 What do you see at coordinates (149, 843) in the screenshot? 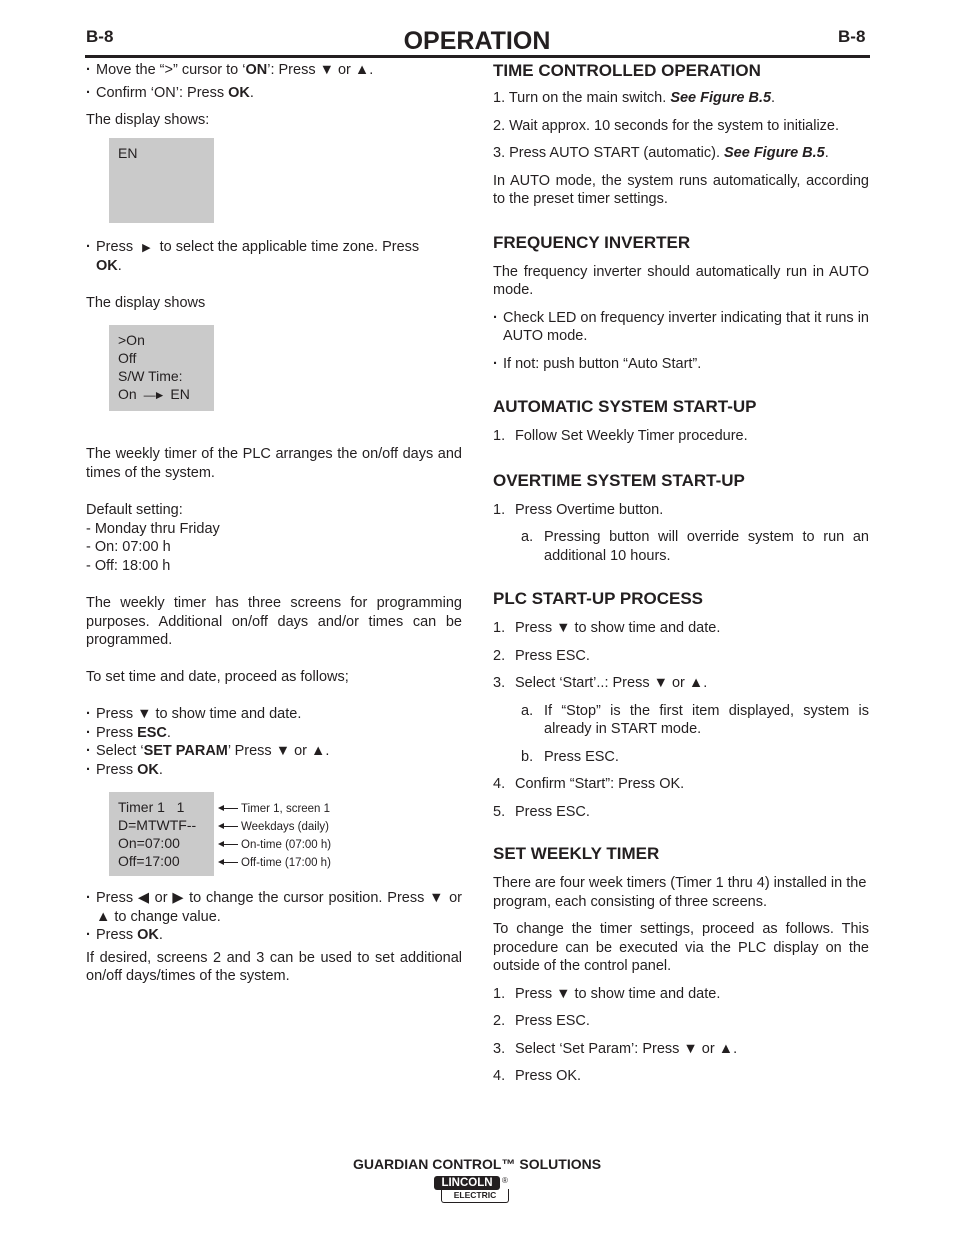
I see `lcd-line: On=07:00` at bounding box center [149, 843].